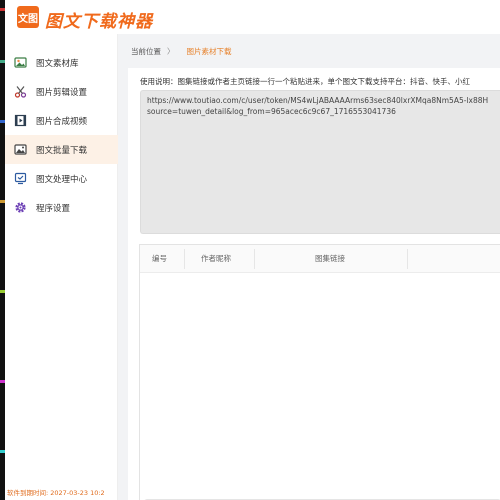 Image resolution: width=500 pixels, height=500 pixels. Describe the element at coordinates (20, 207) in the screenshot. I see `gear-icon` at that location.